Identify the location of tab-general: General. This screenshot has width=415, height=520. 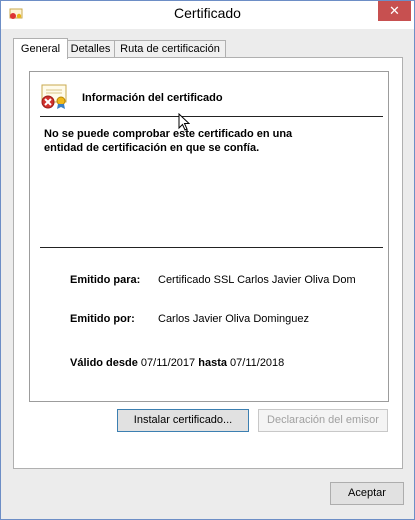
(40, 48).